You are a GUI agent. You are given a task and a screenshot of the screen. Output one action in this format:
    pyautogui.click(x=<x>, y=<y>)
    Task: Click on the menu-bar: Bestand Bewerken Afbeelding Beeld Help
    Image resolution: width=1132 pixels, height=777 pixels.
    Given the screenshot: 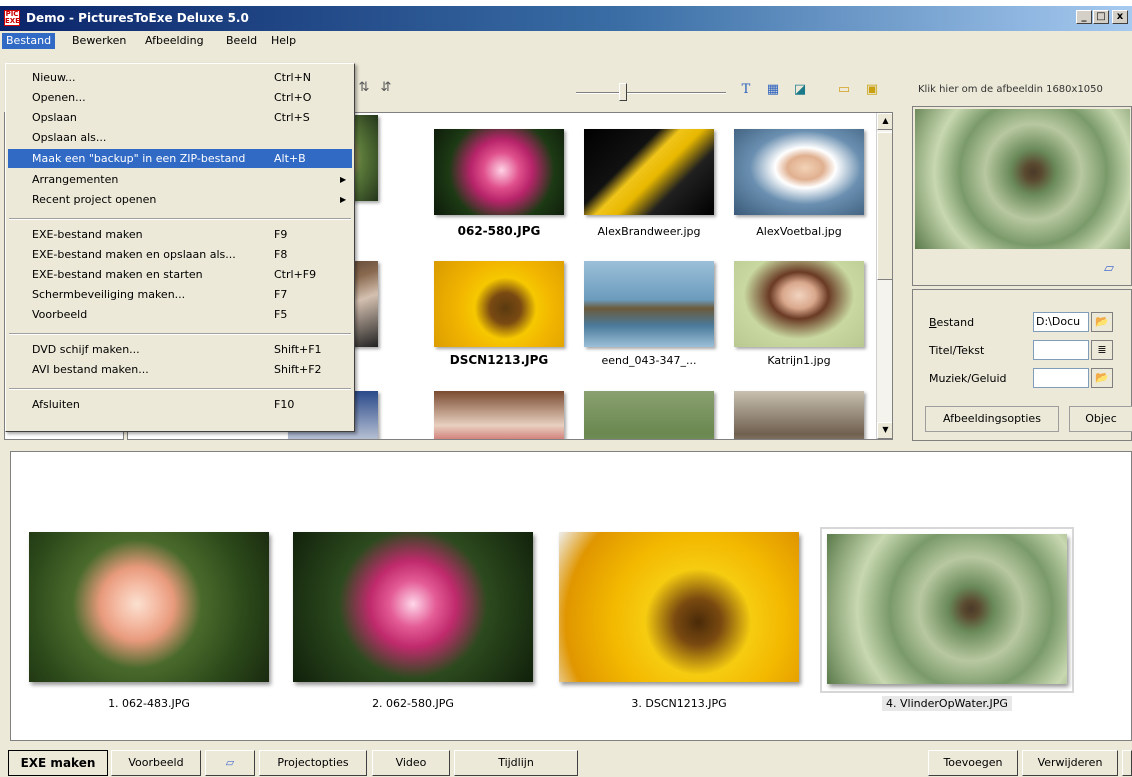 What is the action you would take?
    pyautogui.click(x=566, y=41)
    